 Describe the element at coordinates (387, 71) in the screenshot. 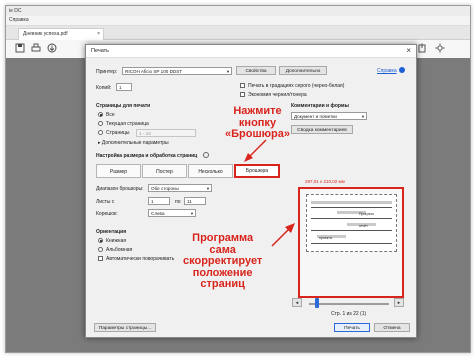

I see `help-link: Справка` at that location.